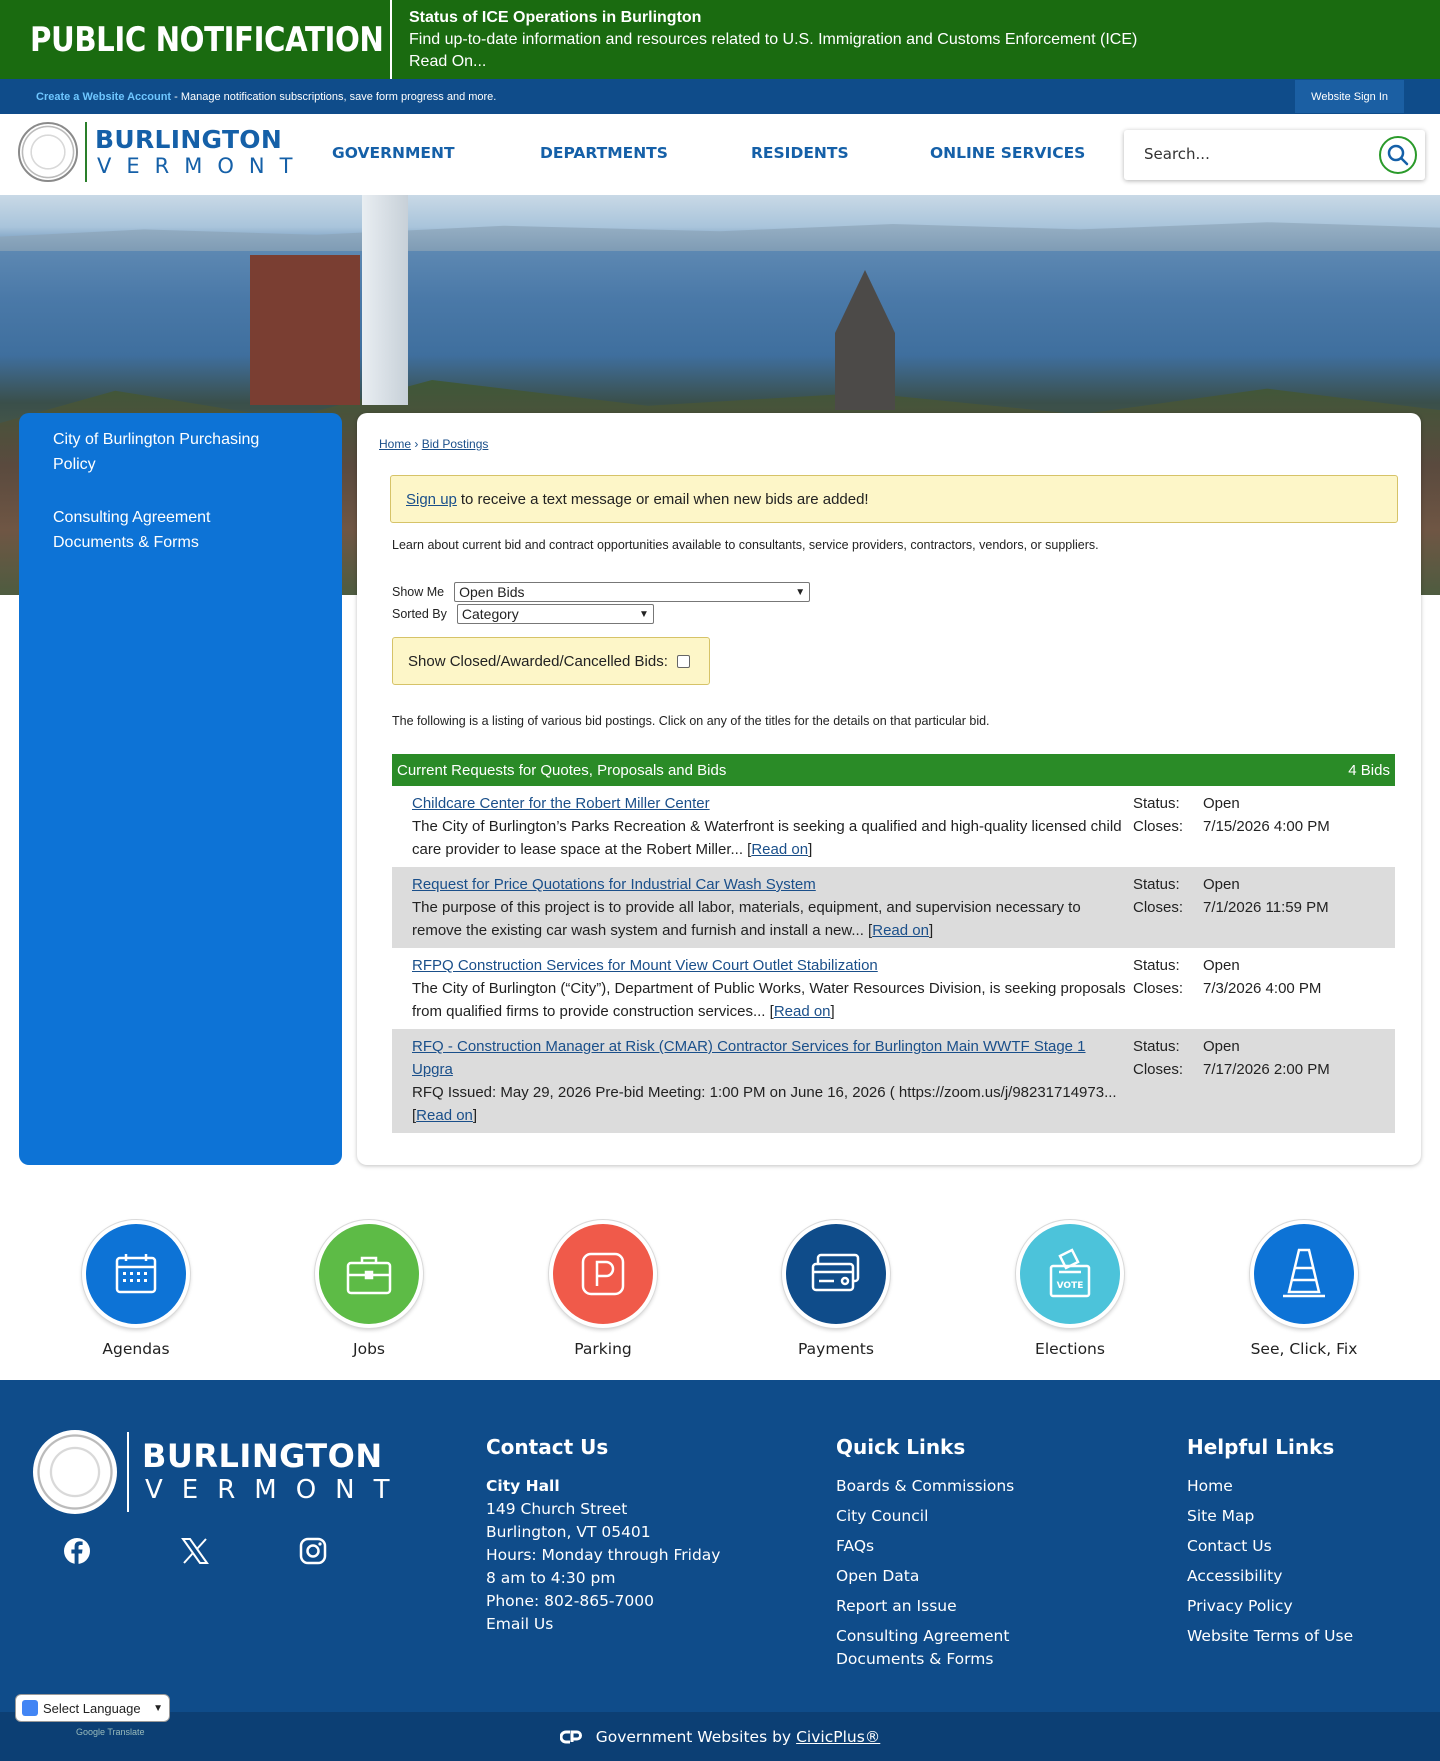 The width and height of the screenshot is (1440, 1761). I want to click on create-account-link: Create a Website Account, so click(103, 97).